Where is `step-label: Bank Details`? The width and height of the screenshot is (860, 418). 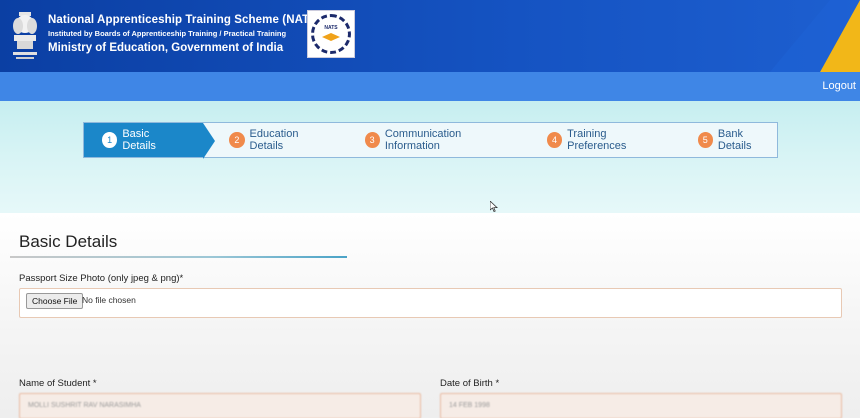
step-label: Bank Details is located at coordinates (734, 140).